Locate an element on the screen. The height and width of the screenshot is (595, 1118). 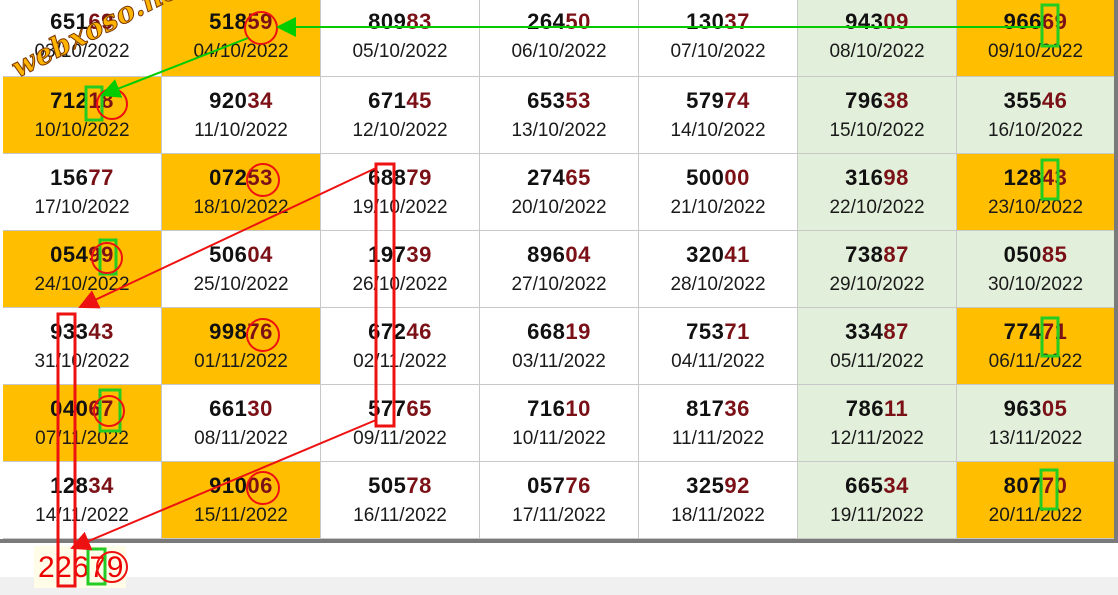
number-prefix: 320 is located at coordinates (705, 254).